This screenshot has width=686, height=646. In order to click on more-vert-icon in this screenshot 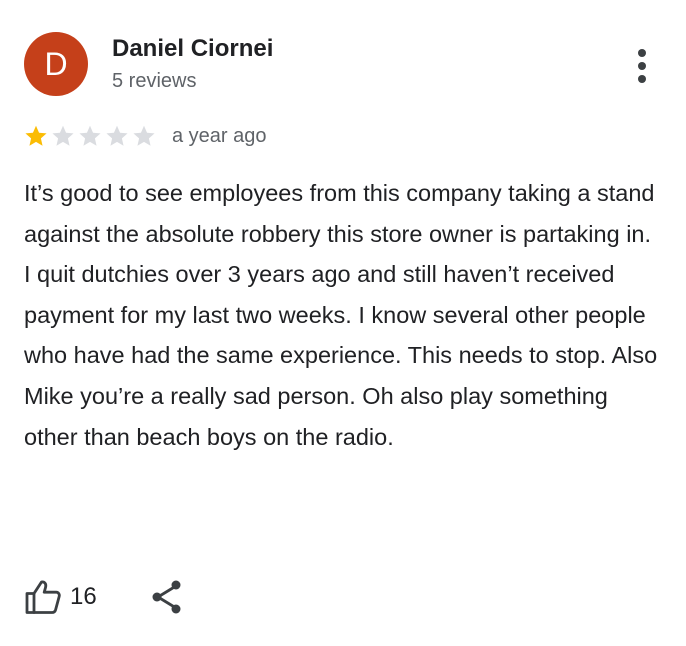, I will do `click(642, 66)`.